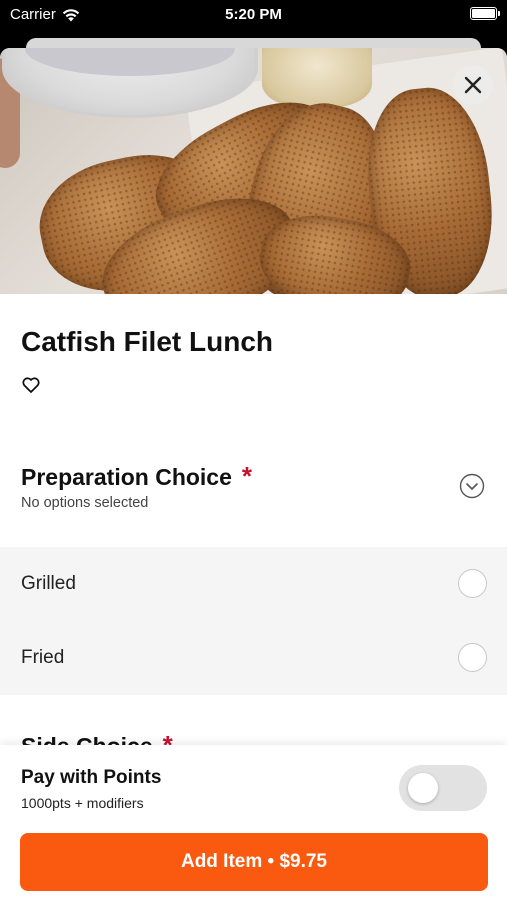 The height and width of the screenshot is (900, 507). I want to click on battery-icon, so click(485, 13).